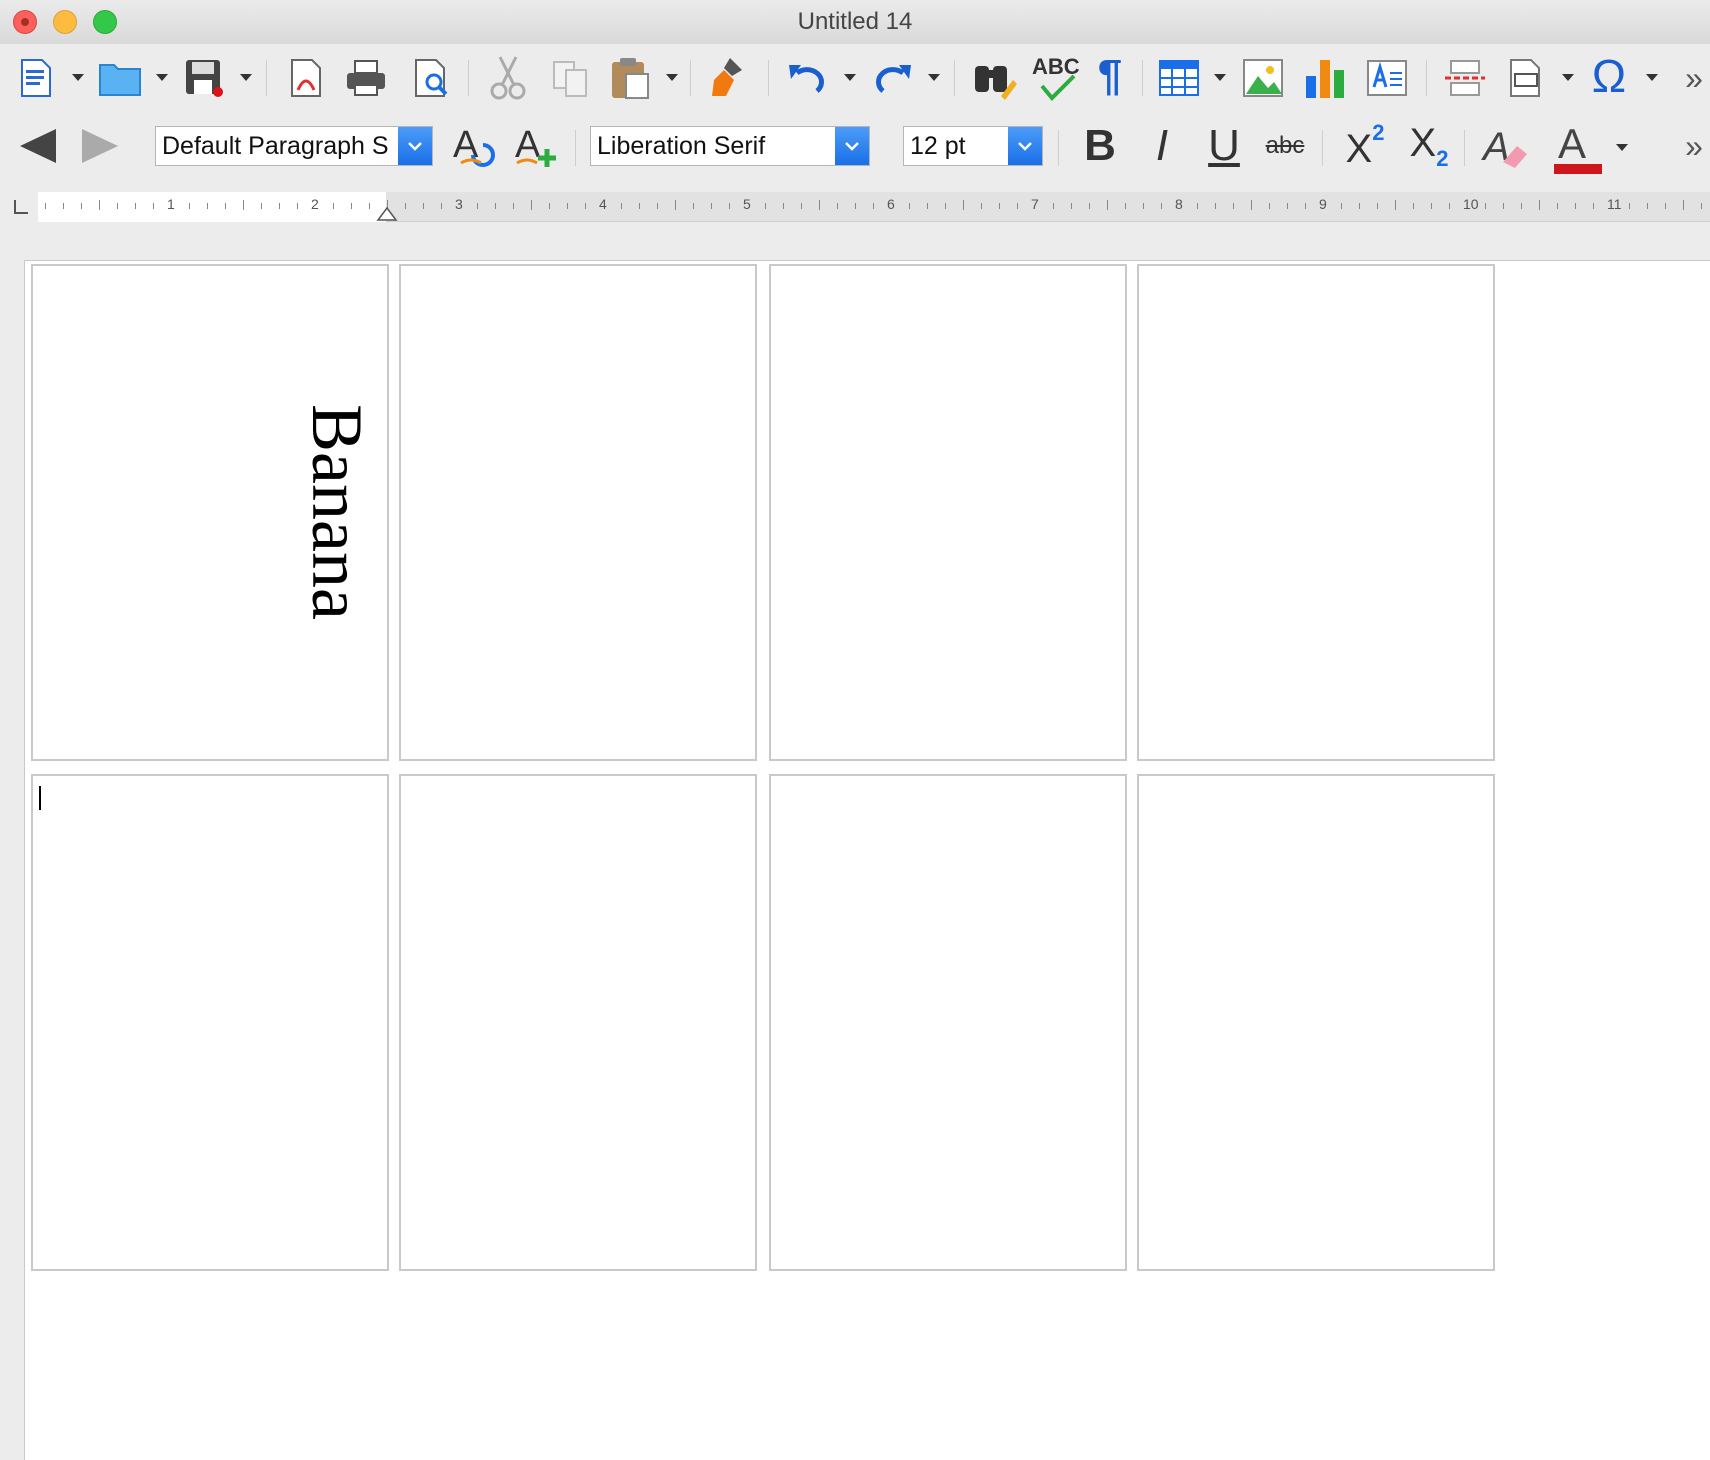  I want to click on clipboard-icon, so click(630, 78).